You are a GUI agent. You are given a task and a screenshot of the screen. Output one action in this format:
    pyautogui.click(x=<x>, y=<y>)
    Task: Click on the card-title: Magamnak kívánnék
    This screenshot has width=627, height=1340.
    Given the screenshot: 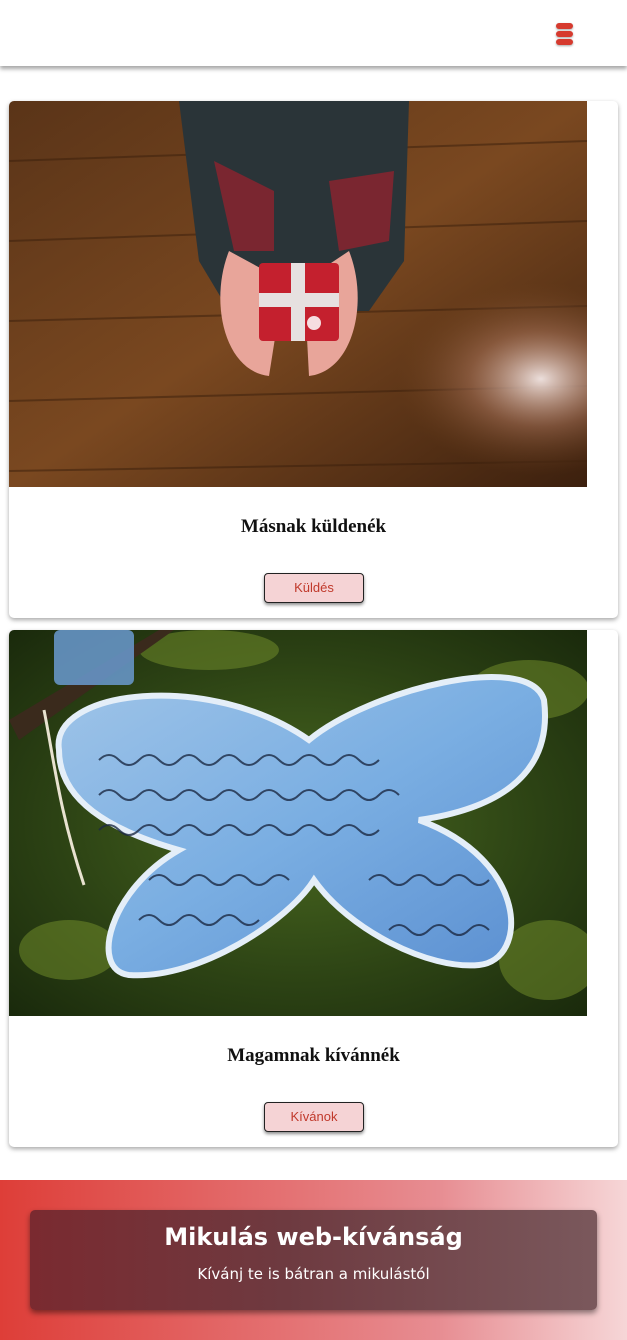 What is the action you would take?
    pyautogui.click(x=313, y=1055)
    